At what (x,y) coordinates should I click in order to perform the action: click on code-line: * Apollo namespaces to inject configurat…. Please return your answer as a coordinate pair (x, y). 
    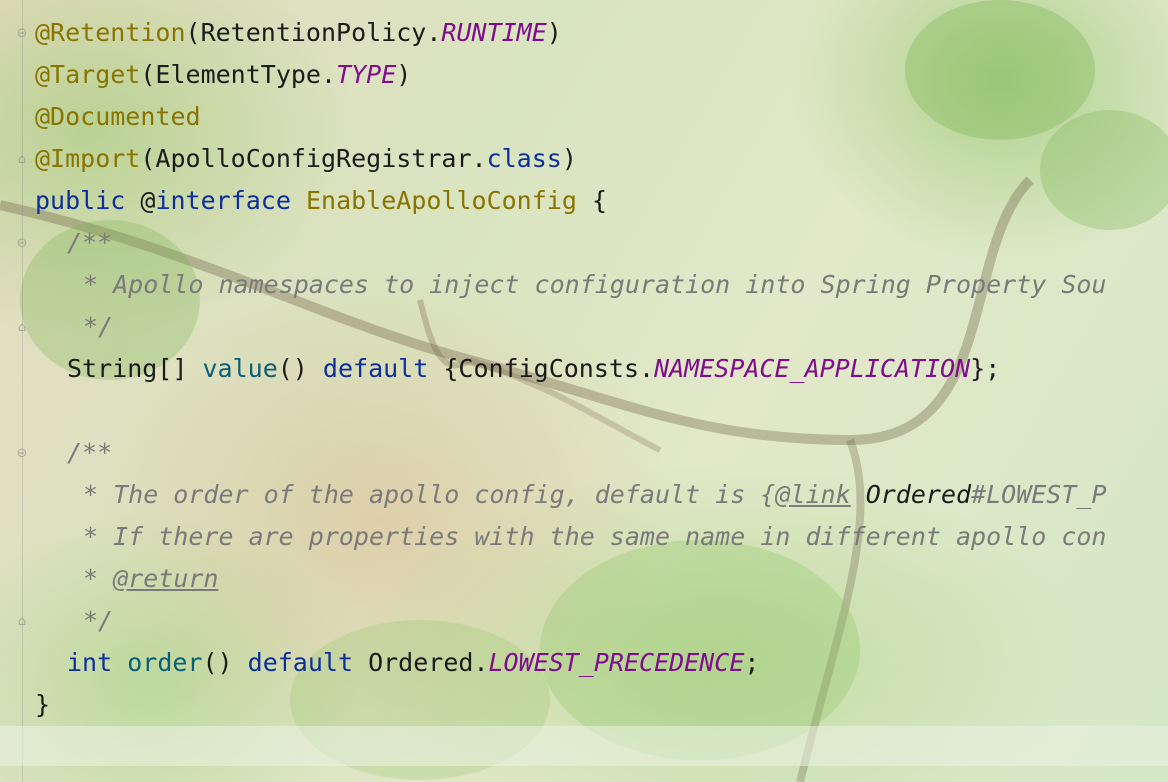
    Looking at the image, I should click on (601, 285).